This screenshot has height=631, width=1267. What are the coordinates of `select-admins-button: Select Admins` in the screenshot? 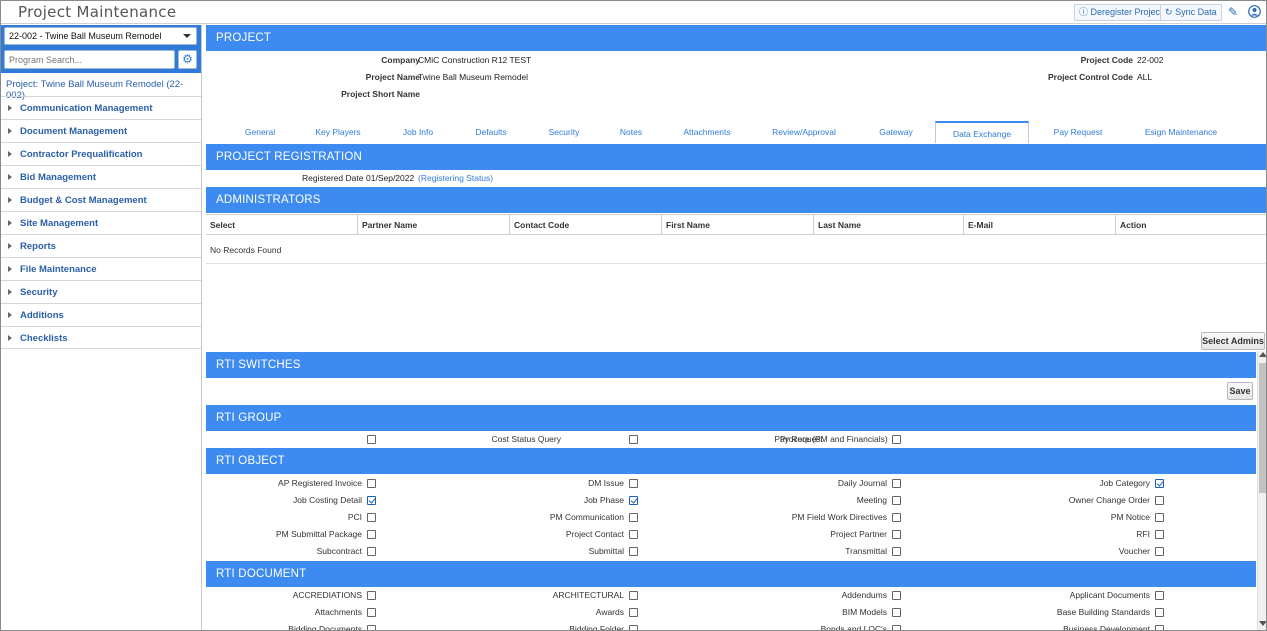 It's located at (1233, 341).